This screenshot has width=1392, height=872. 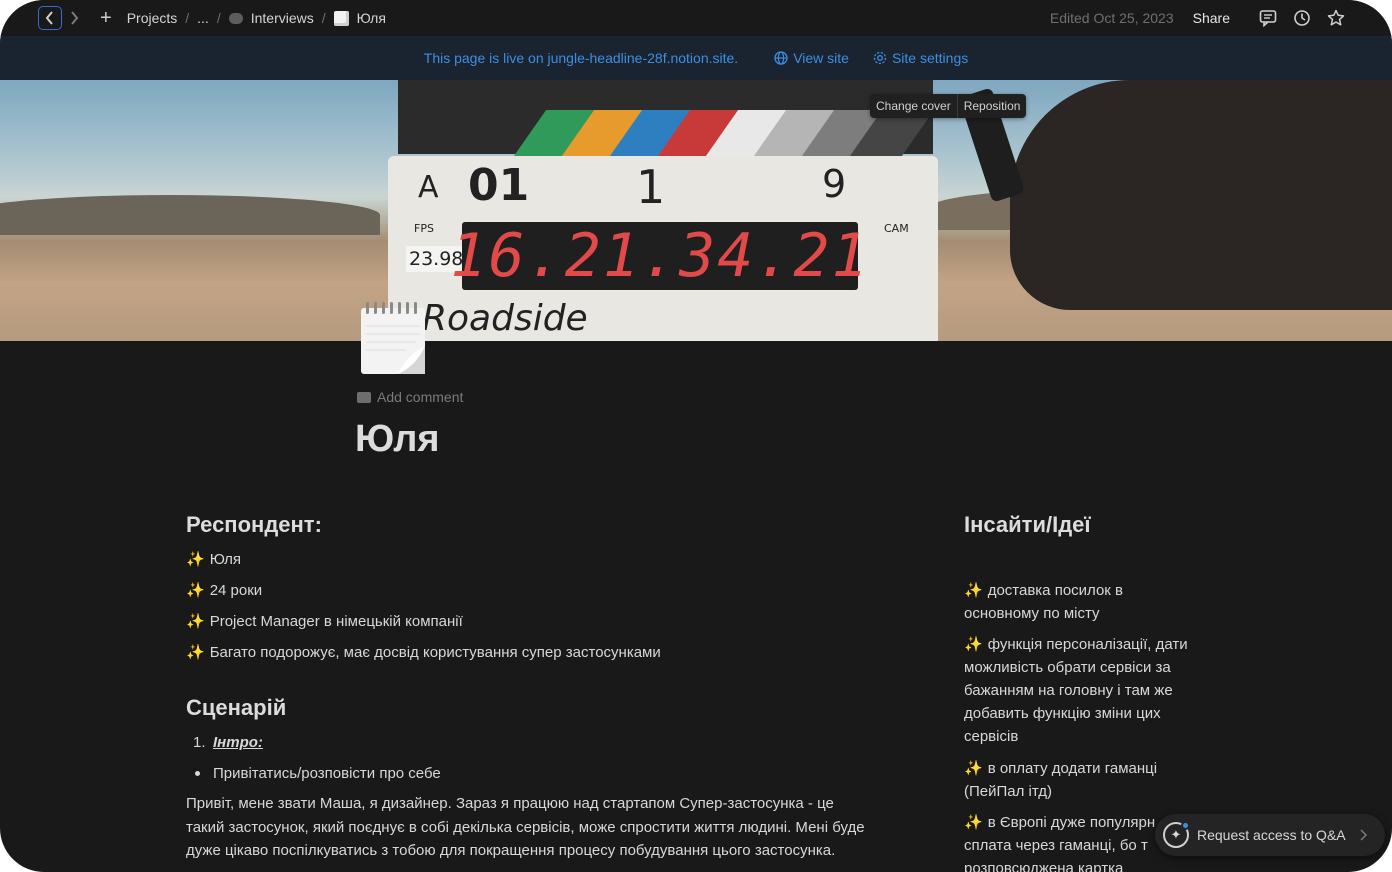 I want to click on notification-dot, so click(x=1185, y=825).